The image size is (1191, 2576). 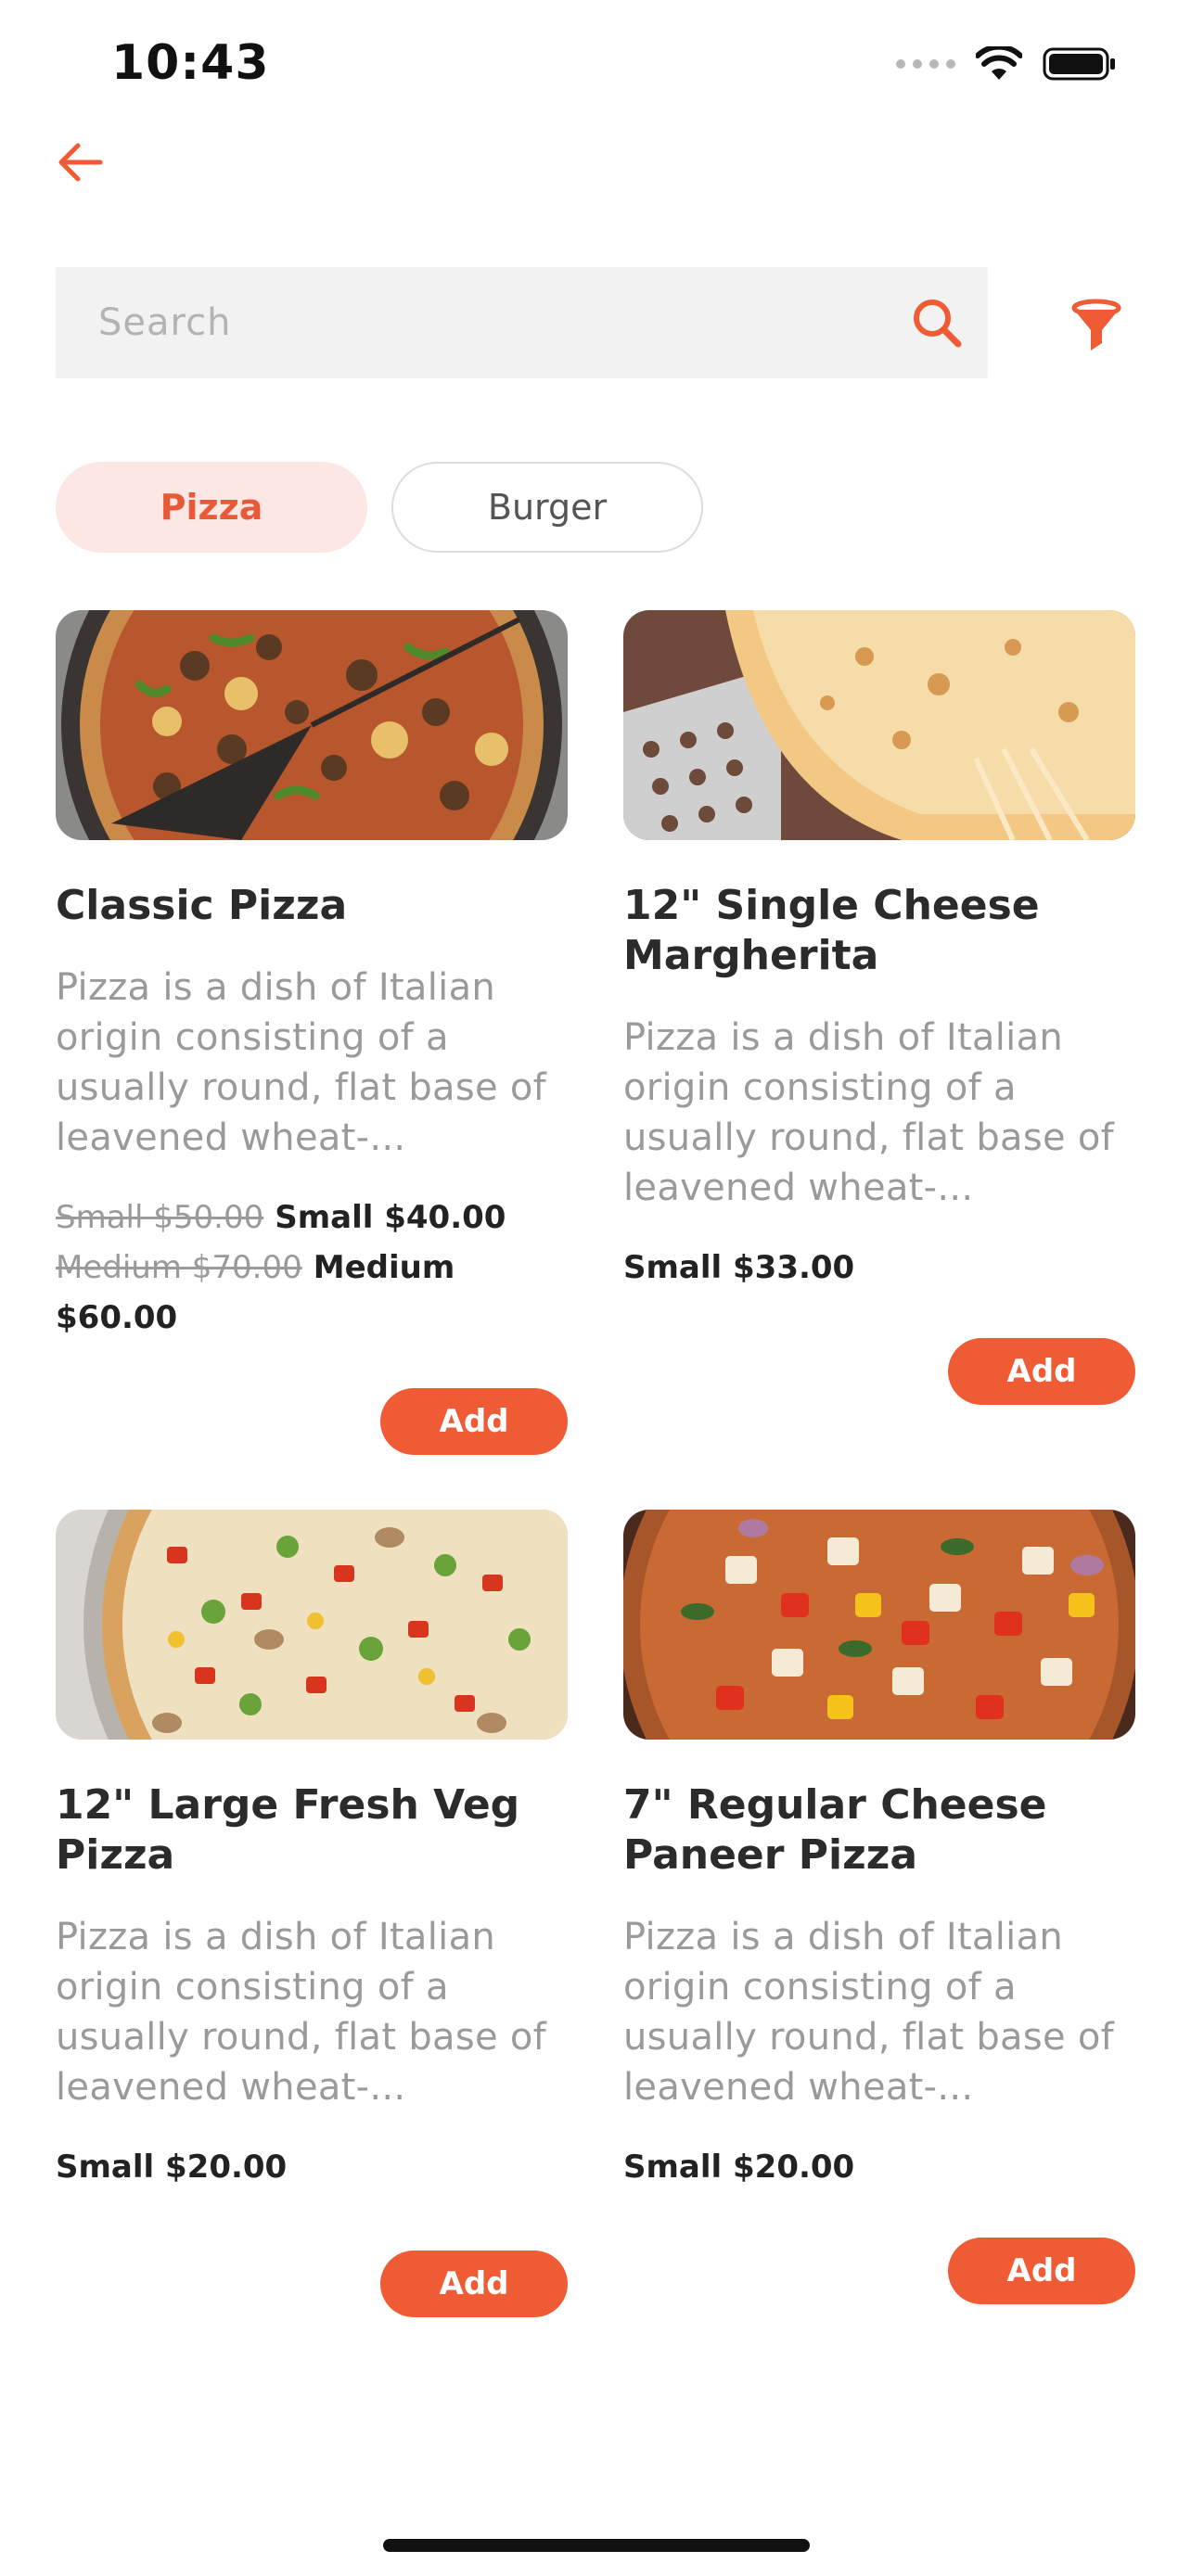 I want to click on product-title: 12" Single Cheese Margherita, so click(x=831, y=930).